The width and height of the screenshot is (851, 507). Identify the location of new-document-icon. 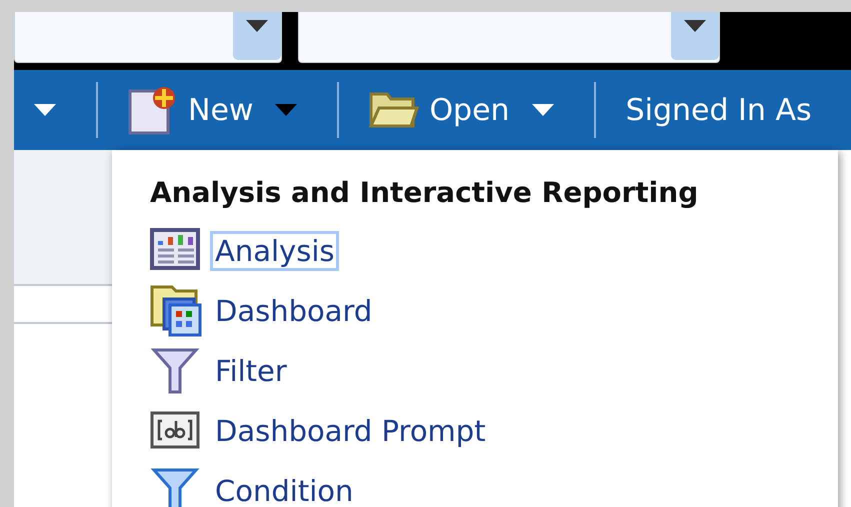
(153, 110).